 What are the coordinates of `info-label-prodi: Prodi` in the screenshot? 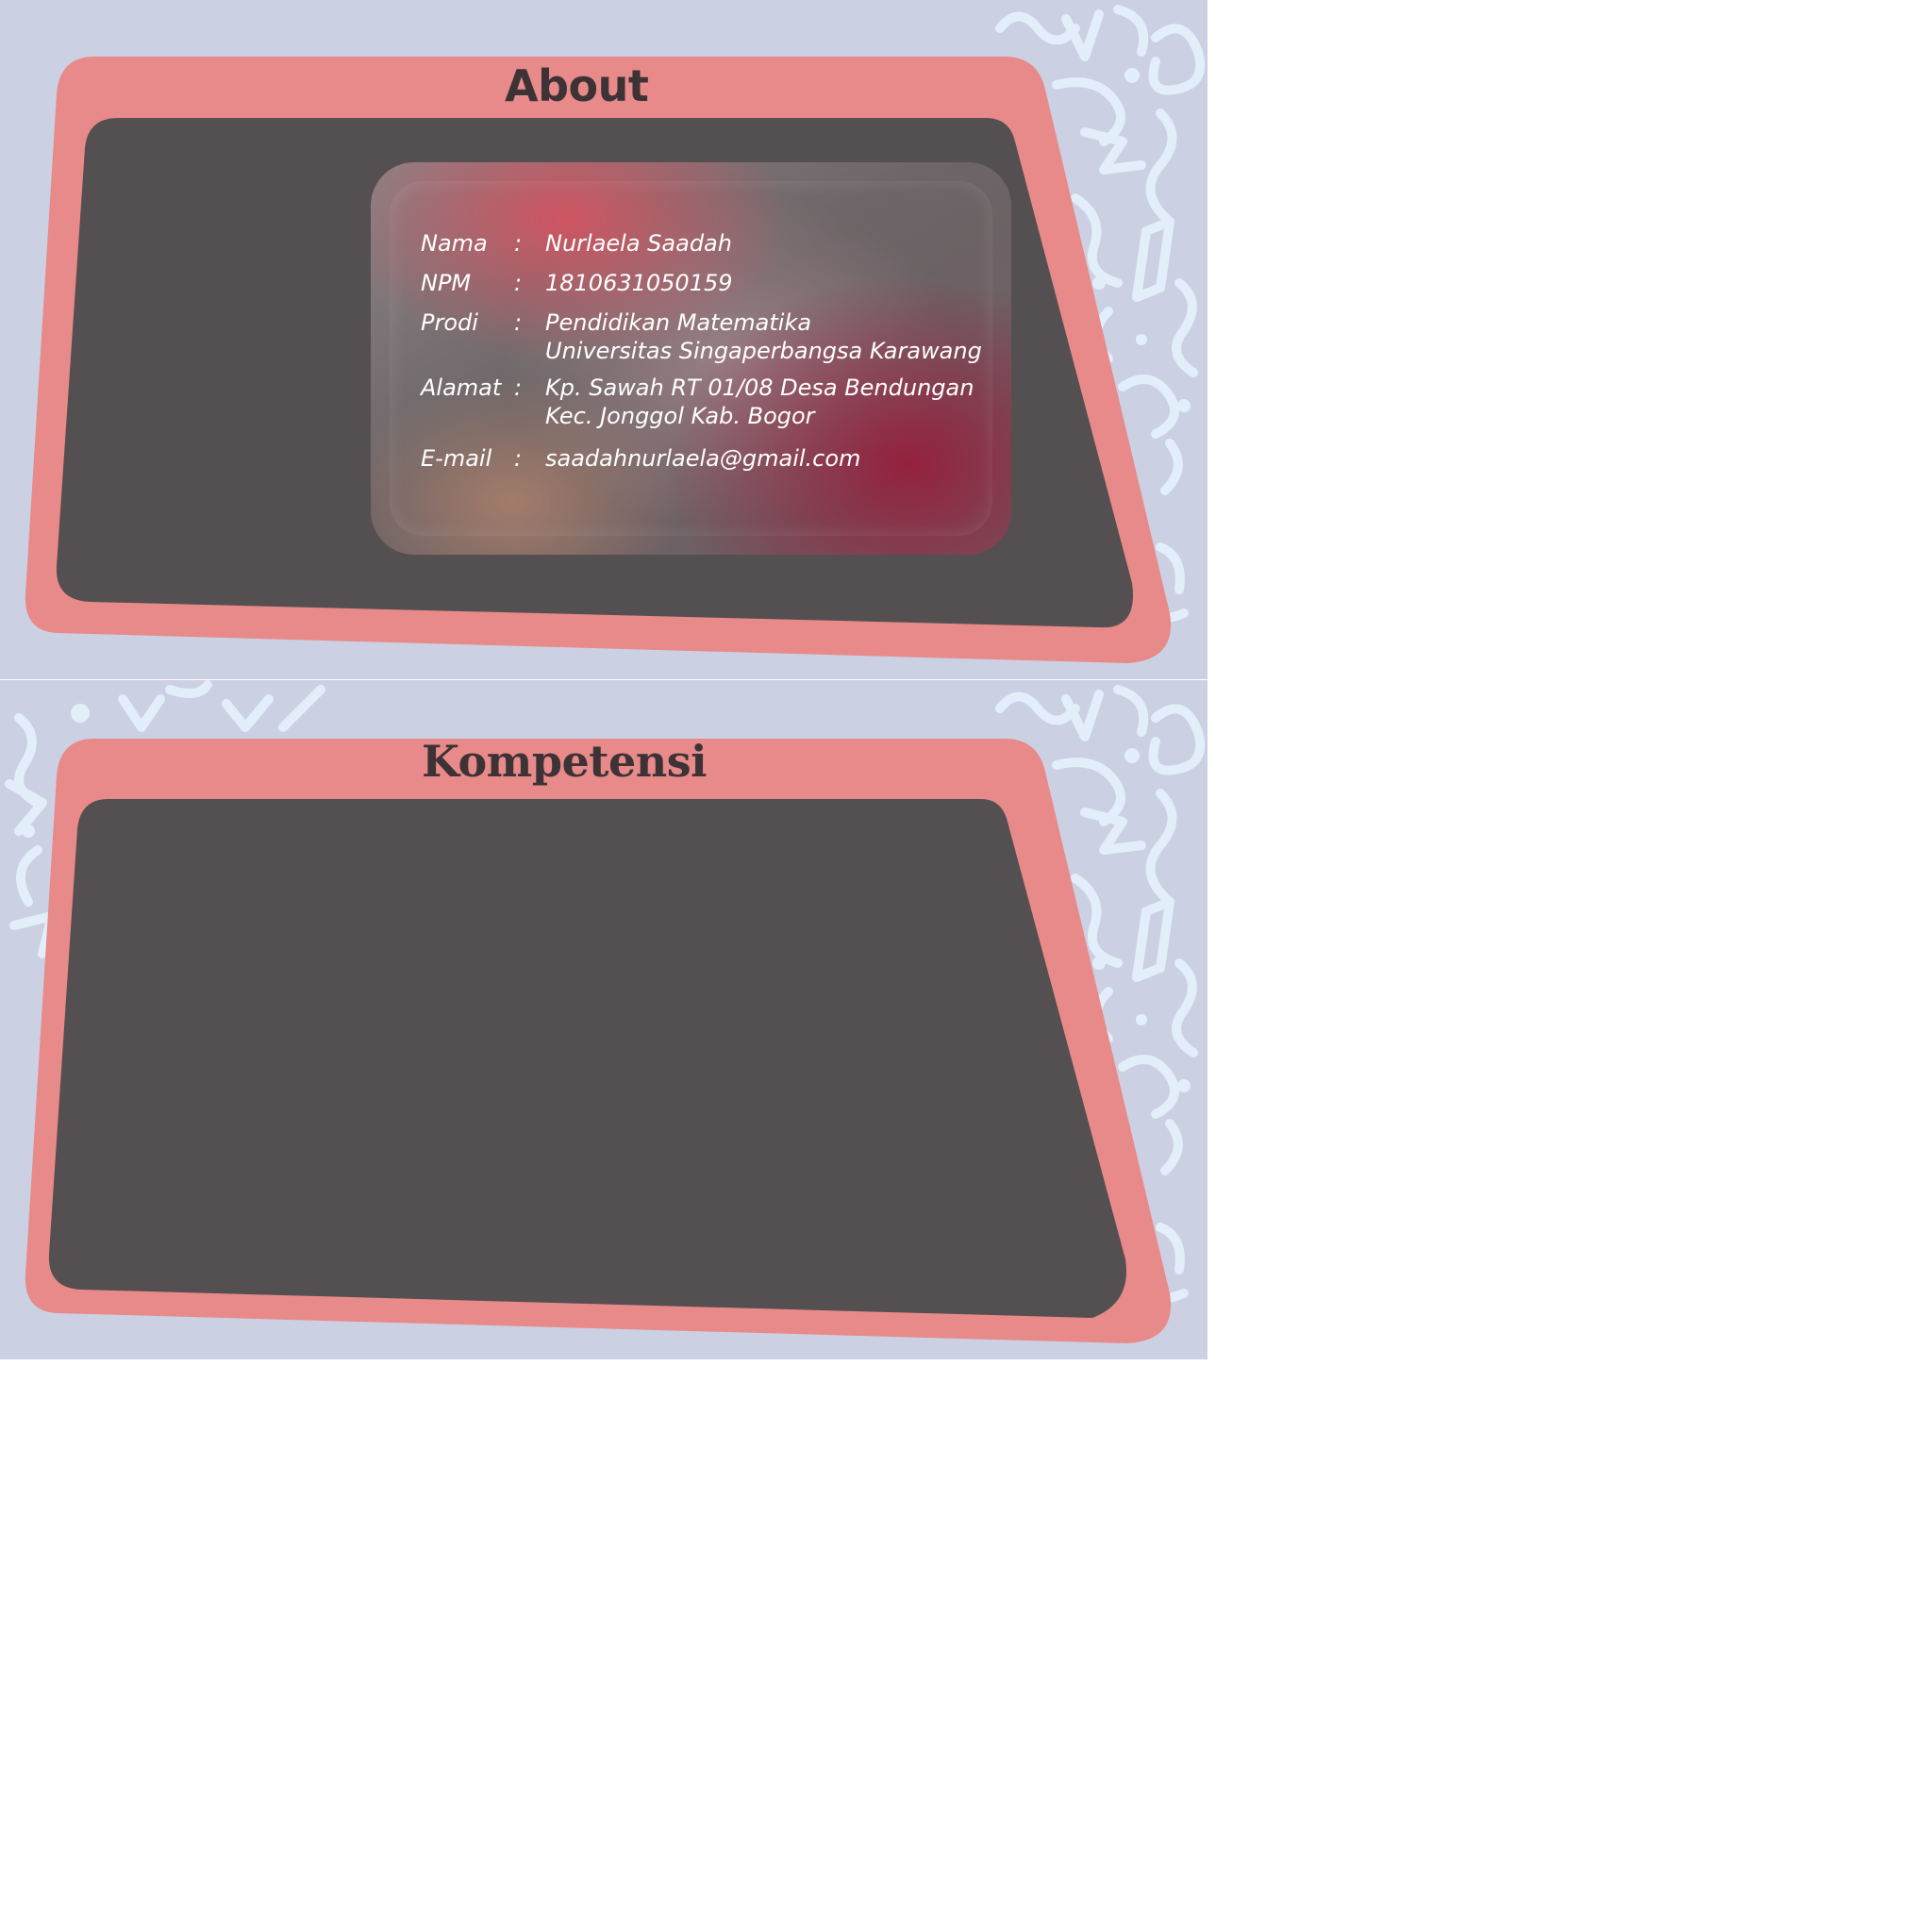 It's located at (450, 323).